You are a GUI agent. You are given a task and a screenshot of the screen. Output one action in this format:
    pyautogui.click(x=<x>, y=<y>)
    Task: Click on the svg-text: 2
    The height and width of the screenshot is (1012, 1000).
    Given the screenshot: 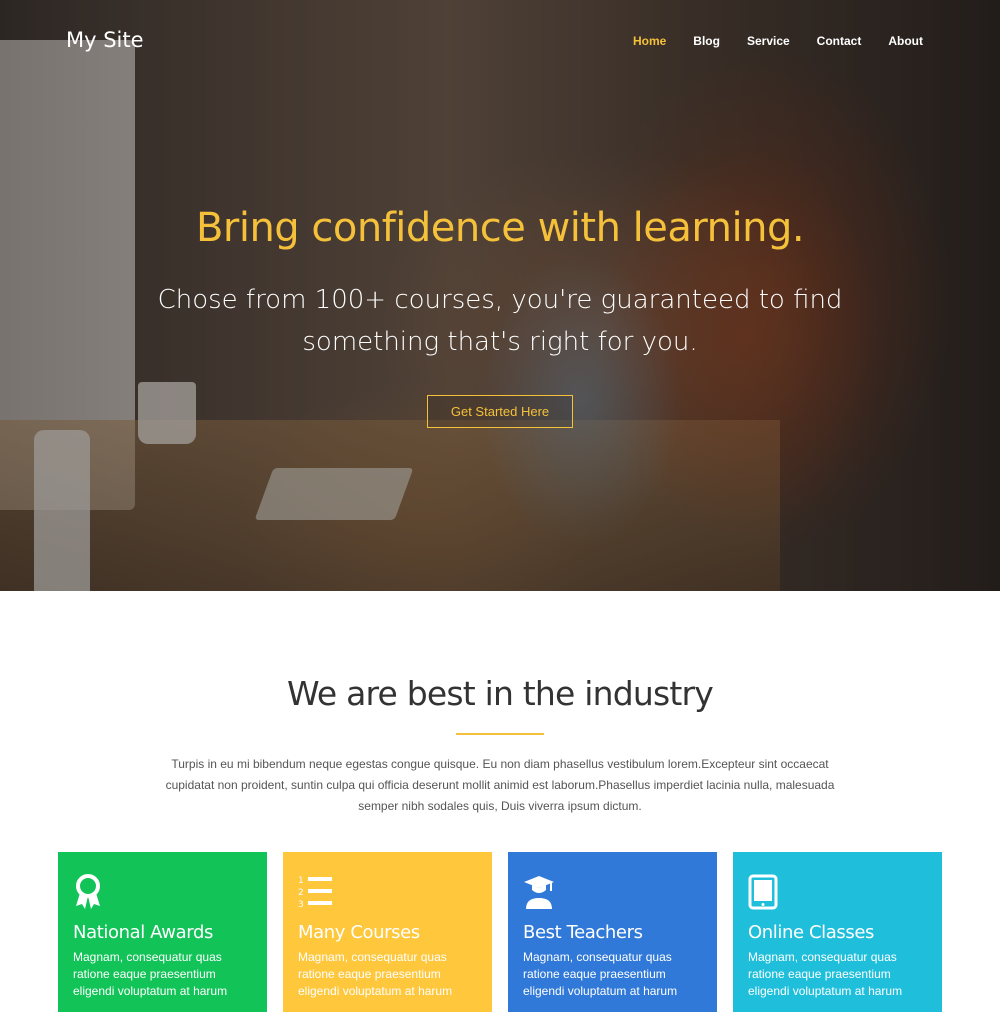 What is the action you would take?
    pyautogui.click(x=301, y=893)
    